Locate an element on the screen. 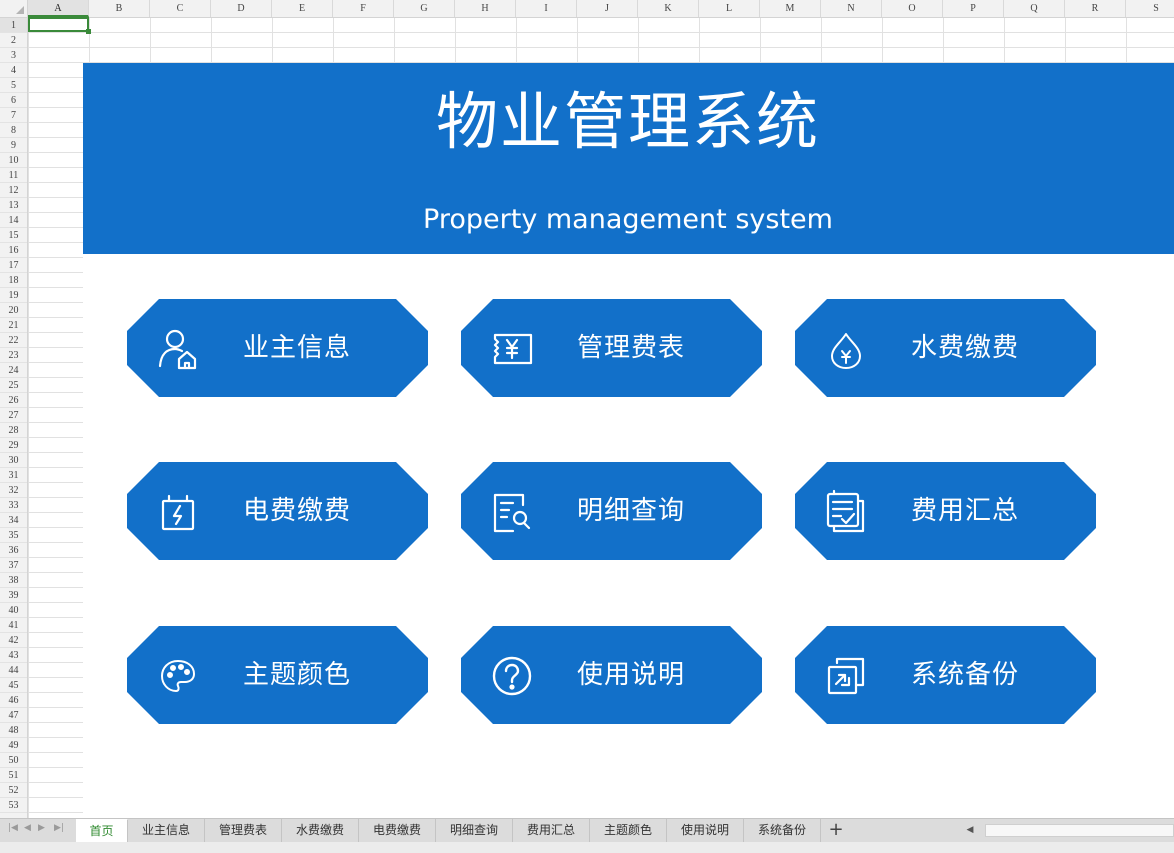 The image size is (1174, 853). row-header-43: 43 is located at coordinates (13, 655).